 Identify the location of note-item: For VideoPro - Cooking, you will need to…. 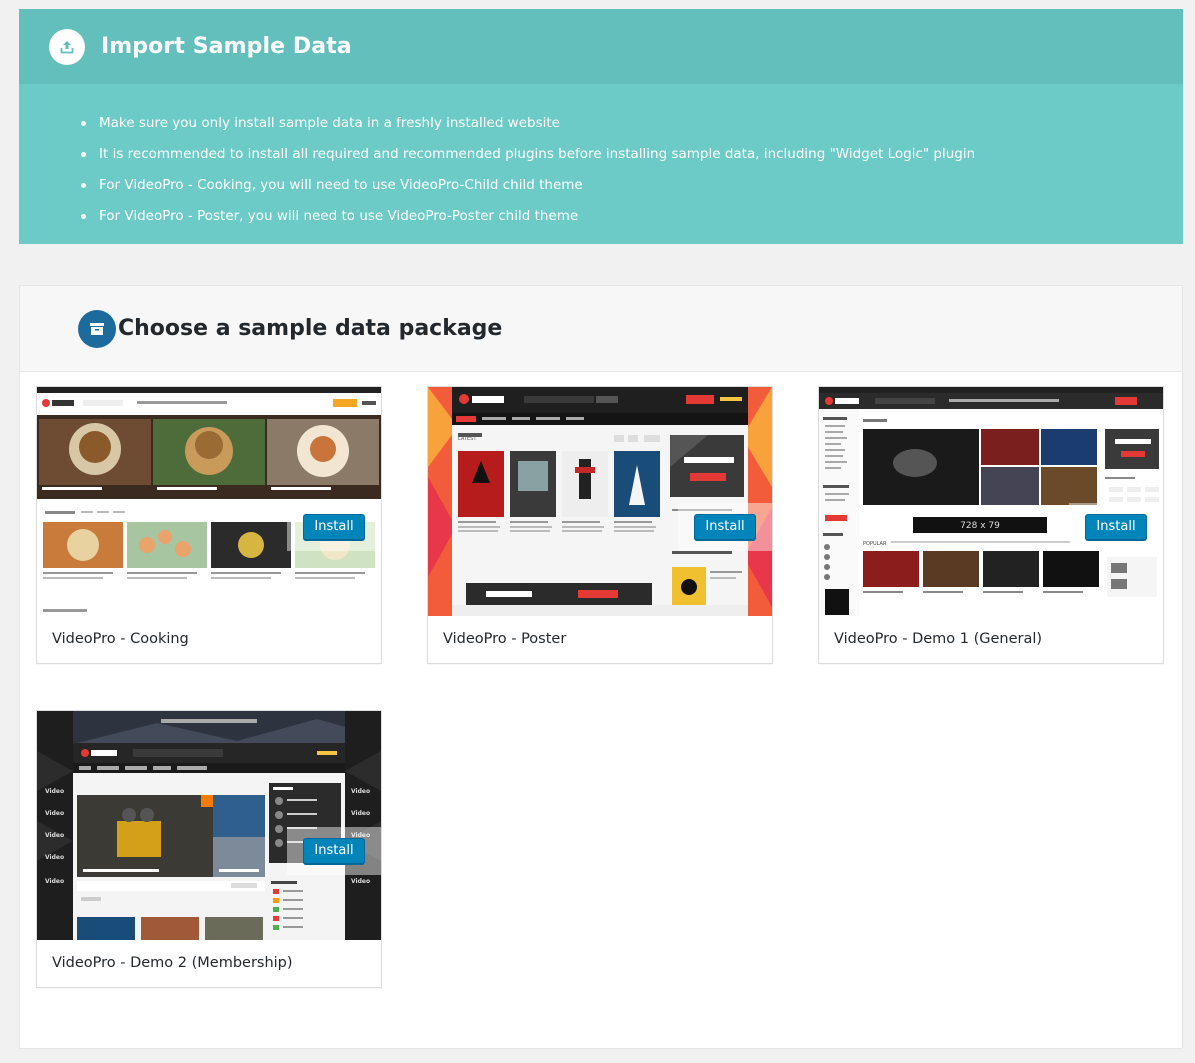
(632, 185).